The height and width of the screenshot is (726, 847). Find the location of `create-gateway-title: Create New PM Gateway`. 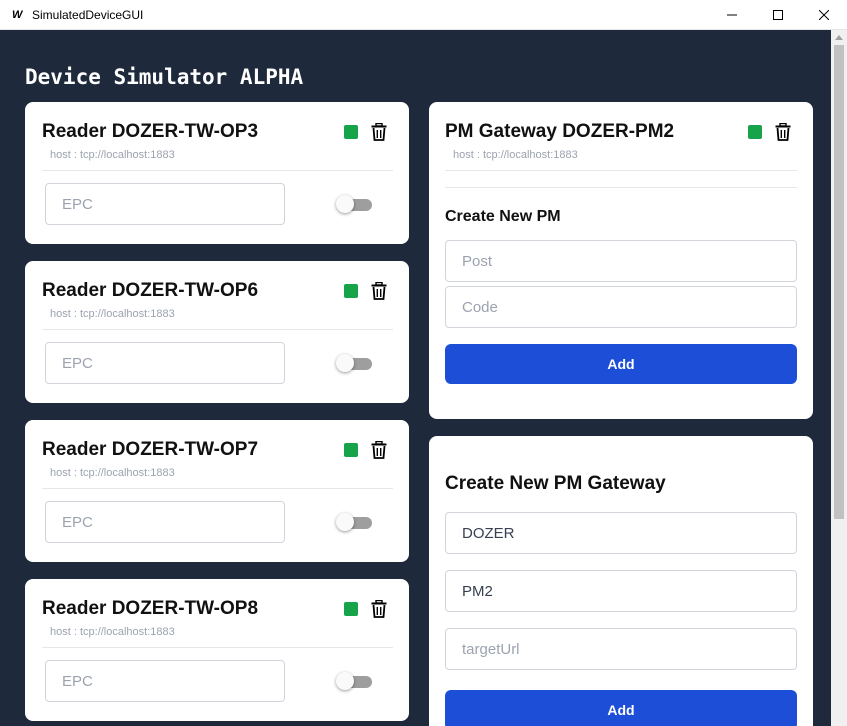

create-gateway-title: Create New PM Gateway is located at coordinates (555, 483).